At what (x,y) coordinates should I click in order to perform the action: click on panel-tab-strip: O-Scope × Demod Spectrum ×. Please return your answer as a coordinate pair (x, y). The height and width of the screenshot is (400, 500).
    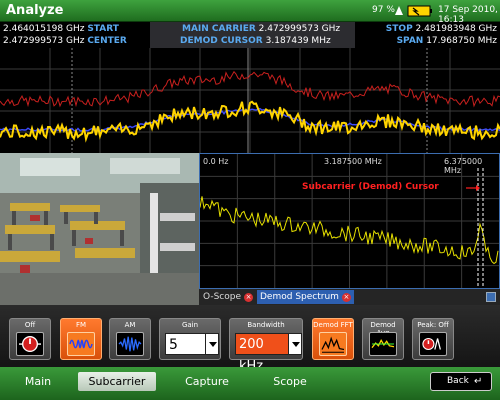
    Looking at the image, I should click on (349, 297).